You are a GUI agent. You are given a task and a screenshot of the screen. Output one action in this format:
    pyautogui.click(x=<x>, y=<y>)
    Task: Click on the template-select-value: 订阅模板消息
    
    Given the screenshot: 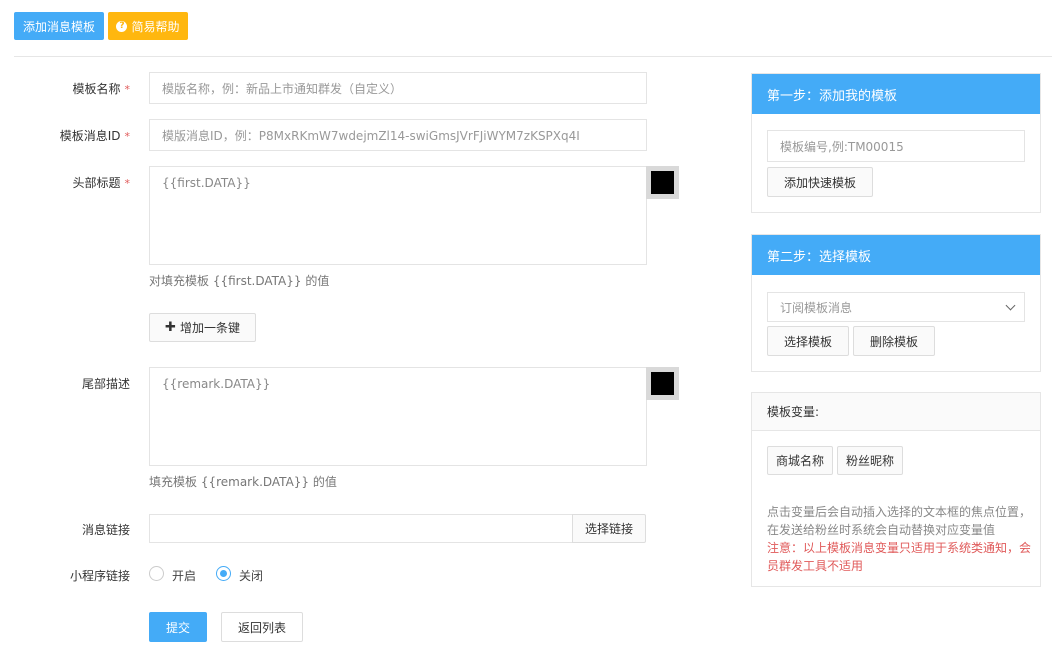 What is the action you would take?
    pyautogui.click(x=816, y=307)
    